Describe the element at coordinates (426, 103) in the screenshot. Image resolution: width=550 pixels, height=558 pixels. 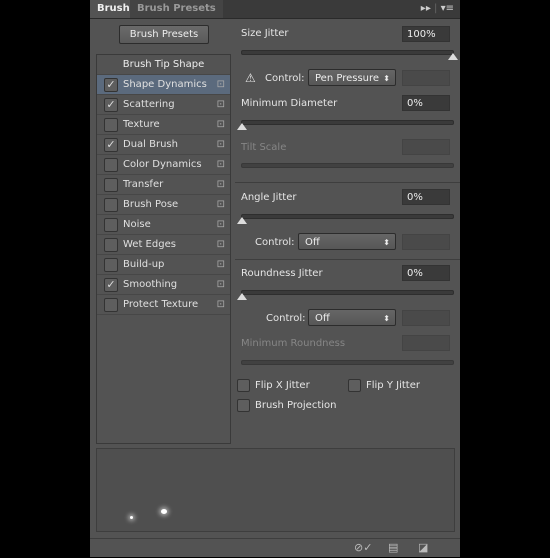
I see `min-diameter-field: 0%` at that location.